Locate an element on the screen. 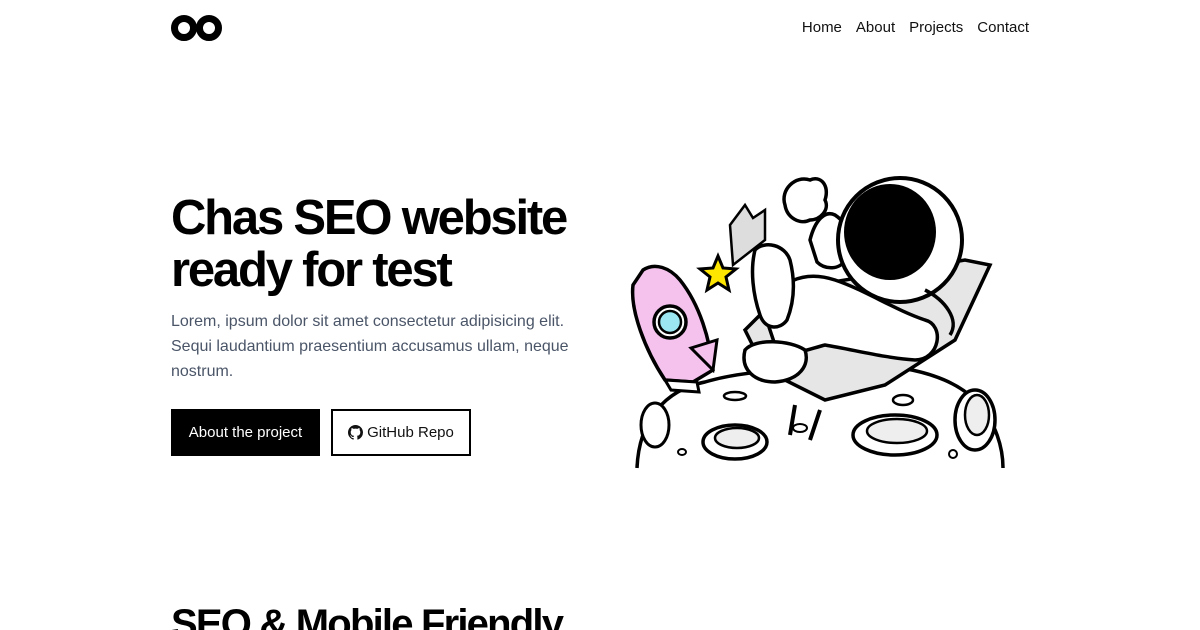 Image resolution: width=1200 pixels, height=630 pixels. github-repo-label: GitHub Repo is located at coordinates (410, 432).